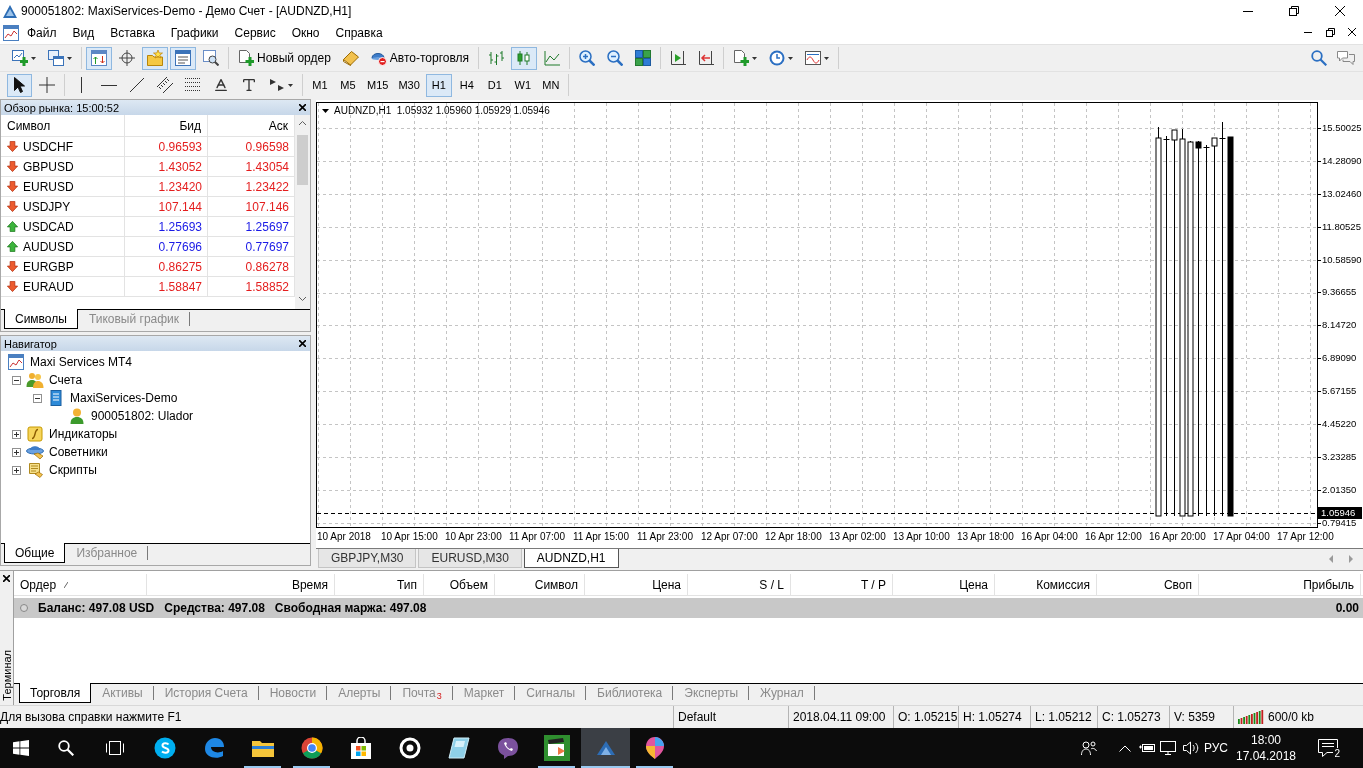 The image size is (1363, 768). I want to click on network-icon, so click(1168, 748).